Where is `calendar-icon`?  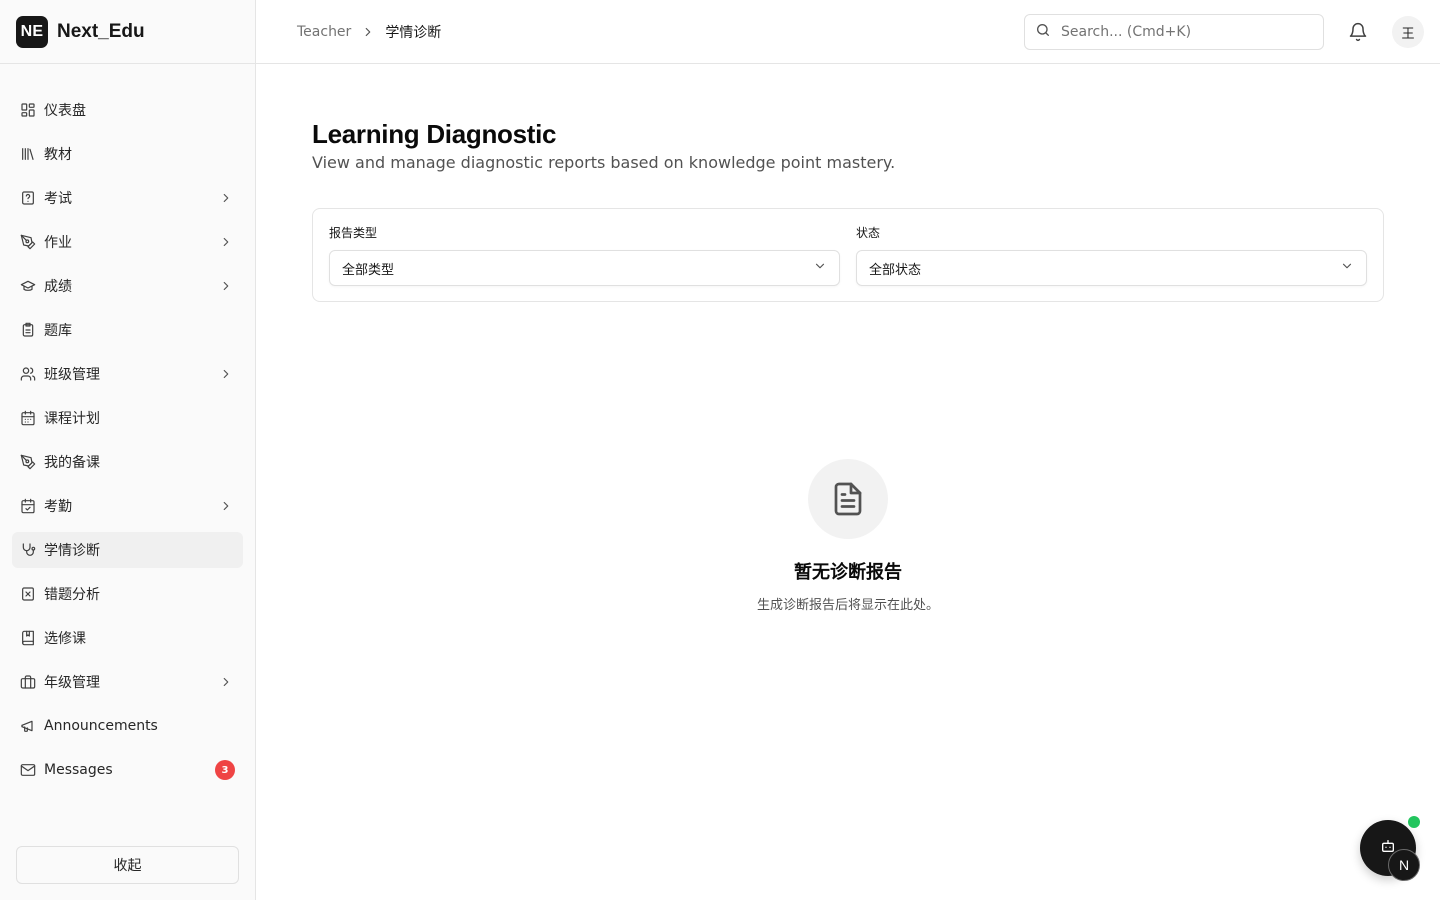
calendar-icon is located at coordinates (28, 418).